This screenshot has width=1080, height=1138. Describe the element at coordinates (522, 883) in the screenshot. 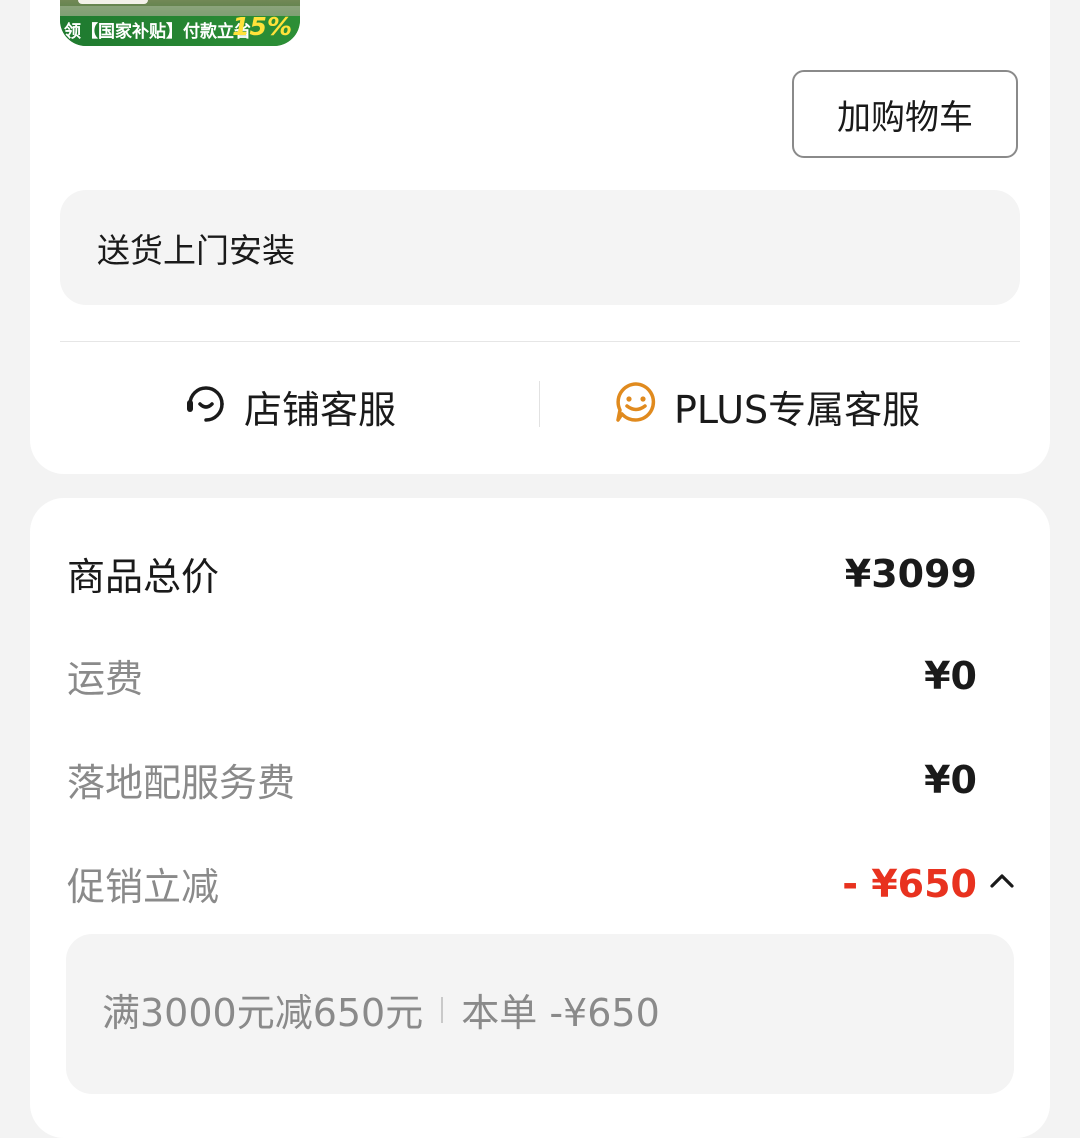

I see `price-row-promotion: 促销立减 - ¥650` at that location.